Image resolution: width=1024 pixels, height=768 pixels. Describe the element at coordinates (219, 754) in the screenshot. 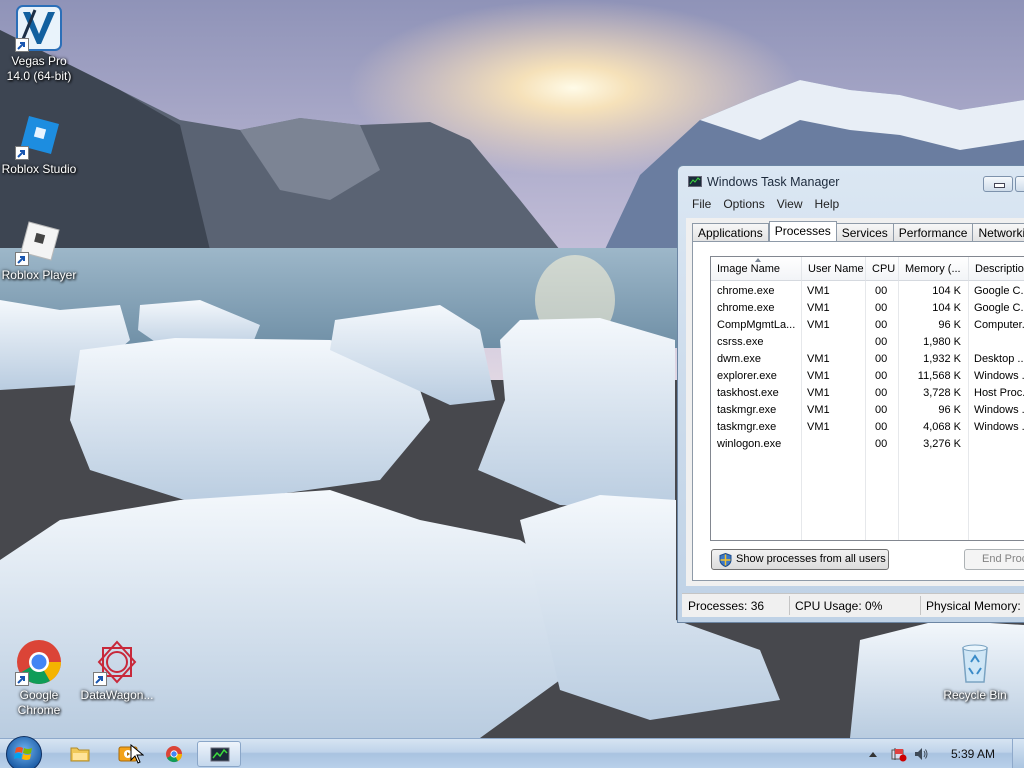

I see `taskbar-task-manager` at that location.